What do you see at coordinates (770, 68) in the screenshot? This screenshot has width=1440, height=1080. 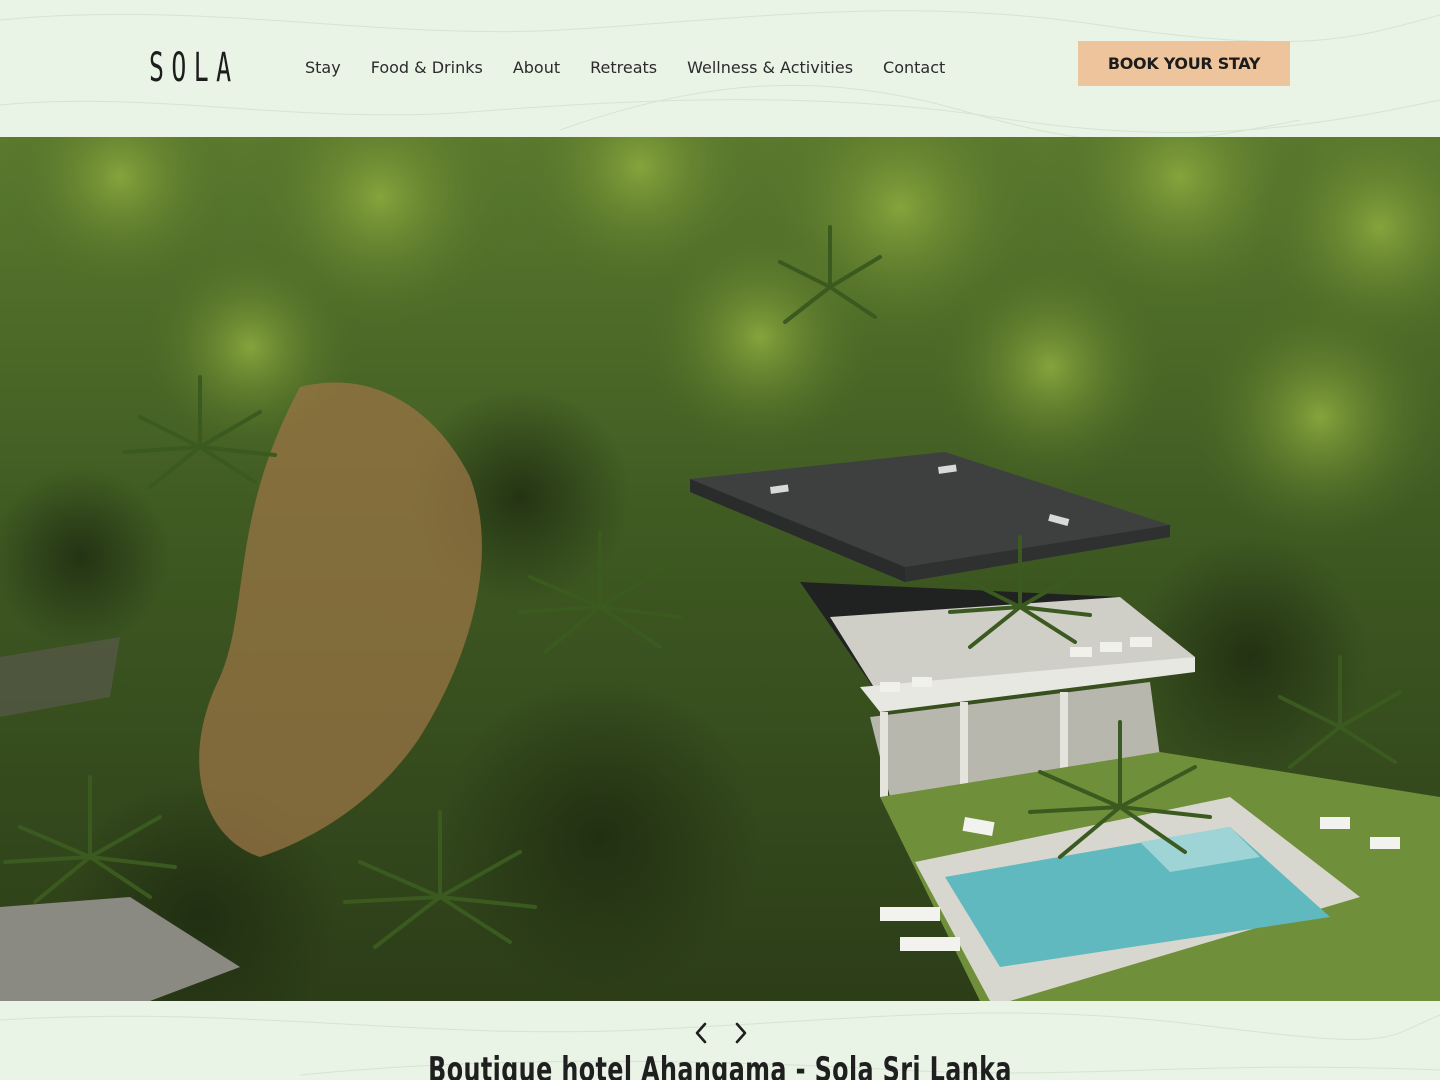 I see `nav-wellness-activities: Wellness & Activities` at bounding box center [770, 68].